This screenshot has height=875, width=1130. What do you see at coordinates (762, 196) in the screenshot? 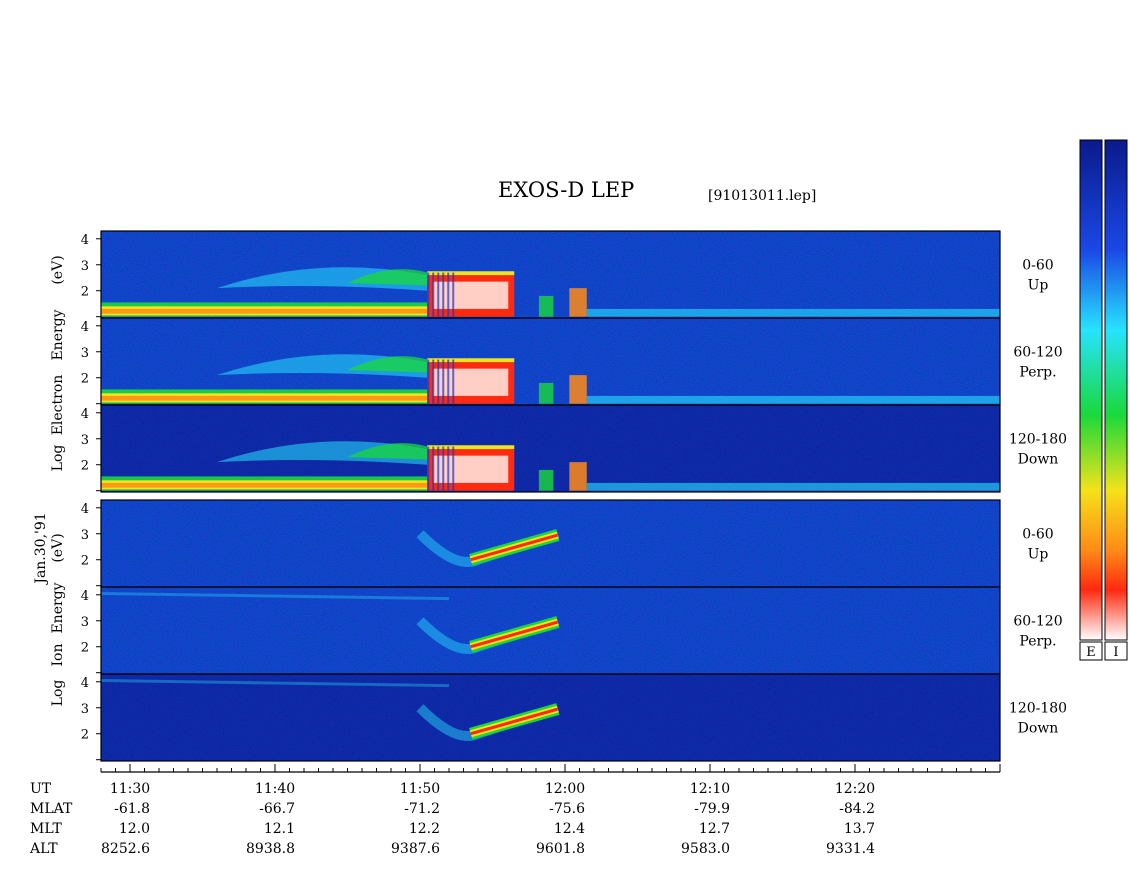
I see `file-label: [91013011.lep]` at bounding box center [762, 196].